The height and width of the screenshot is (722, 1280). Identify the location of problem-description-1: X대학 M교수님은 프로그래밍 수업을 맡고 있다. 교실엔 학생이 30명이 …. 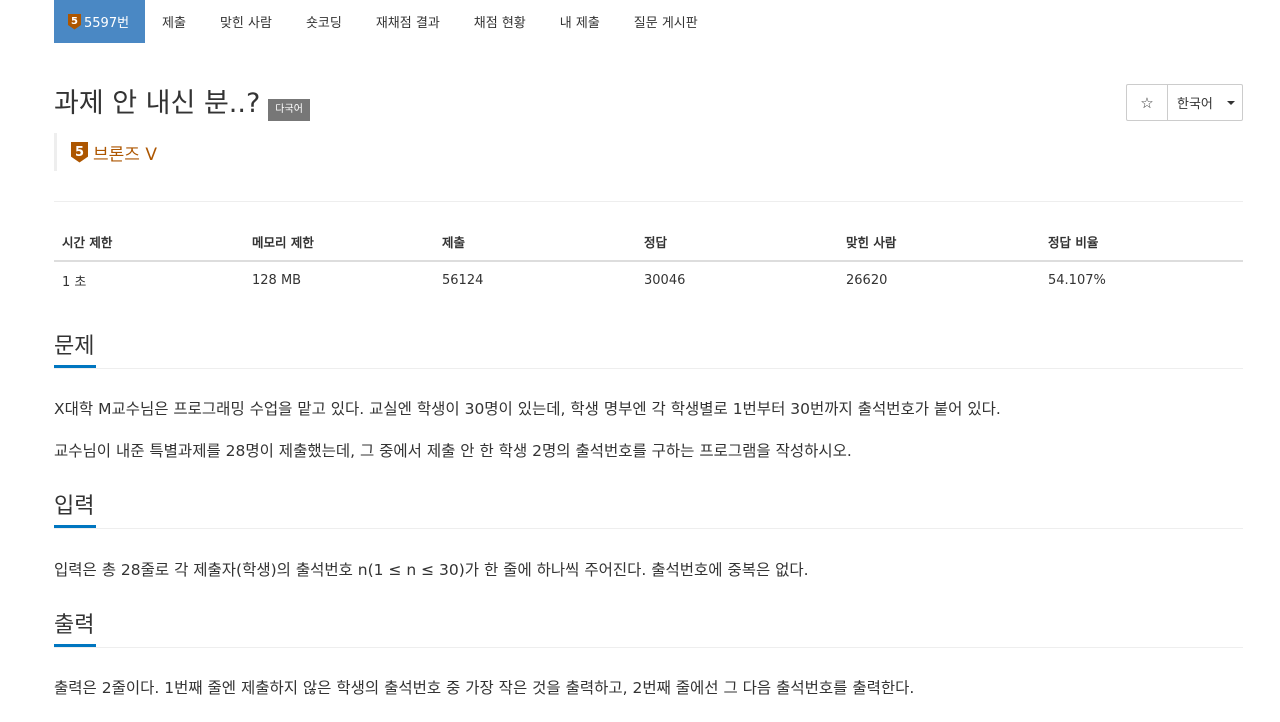
(527, 409).